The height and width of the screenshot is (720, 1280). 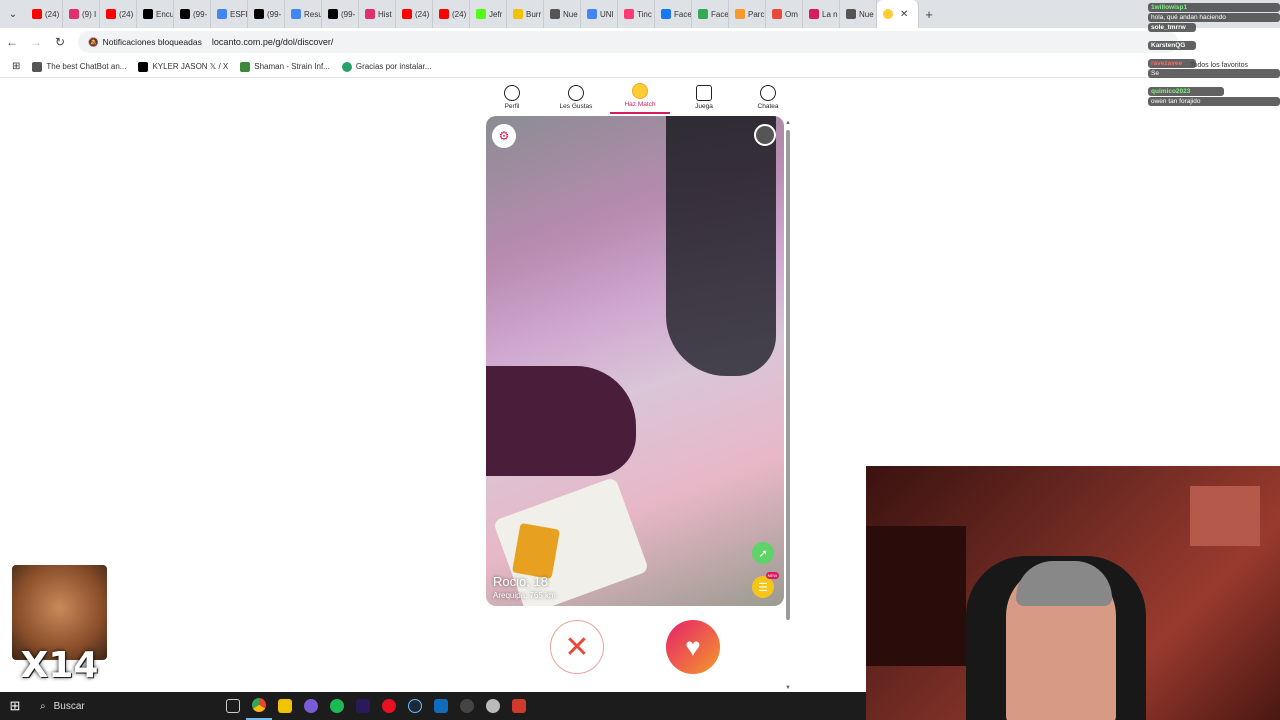 I want to click on nav-juega: Juega, so click(x=704, y=99).